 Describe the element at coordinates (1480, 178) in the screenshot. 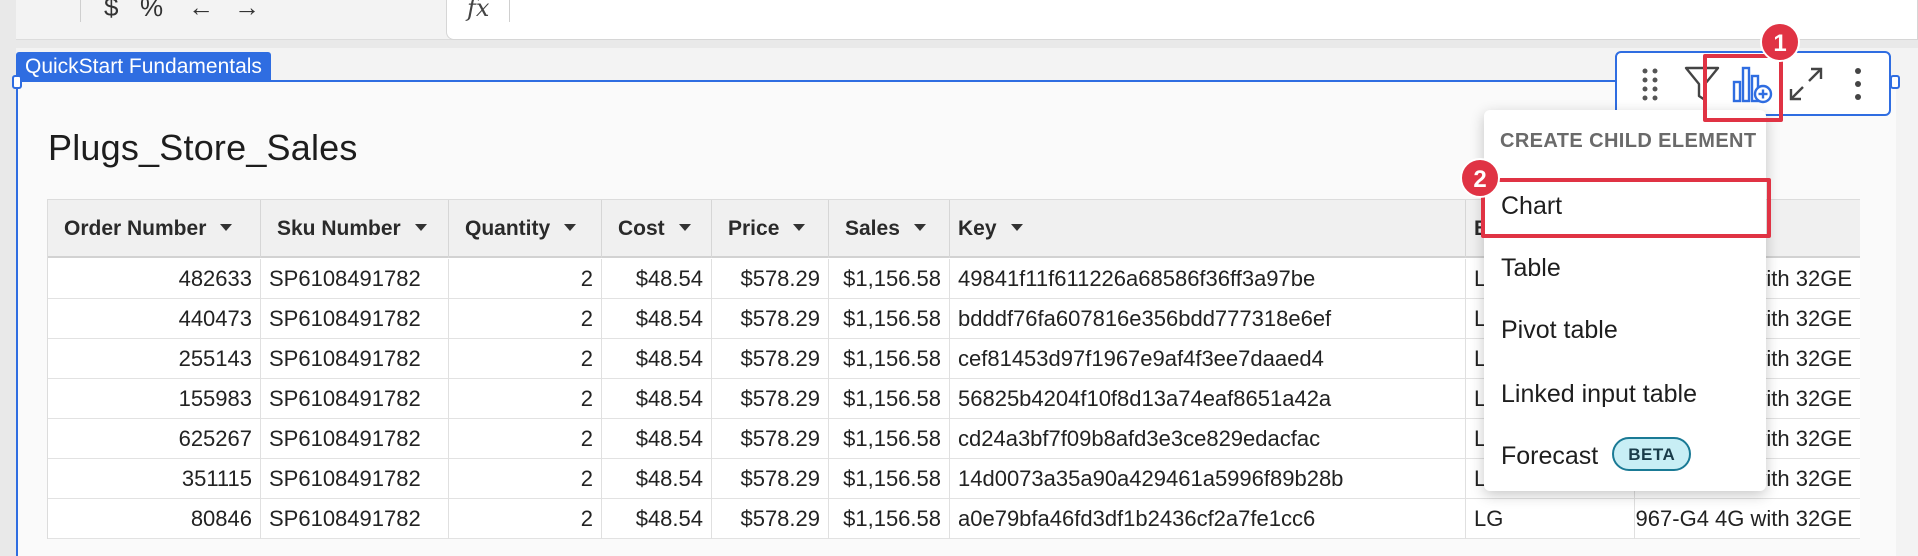

I see `step-badge-2: 2` at that location.